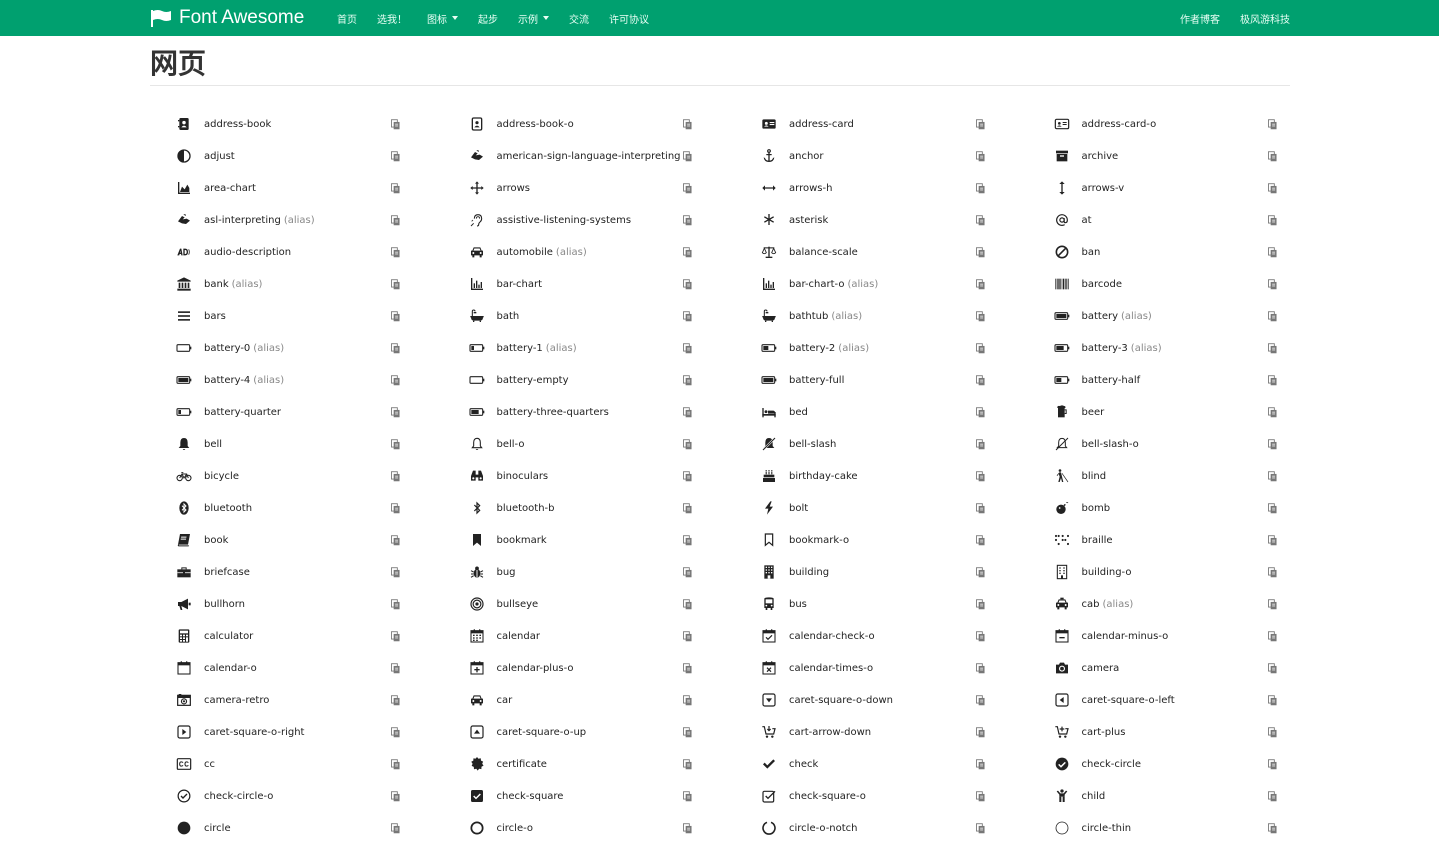 The image size is (1439, 844). I want to click on icon-entry: battery-empty, so click(589, 380).